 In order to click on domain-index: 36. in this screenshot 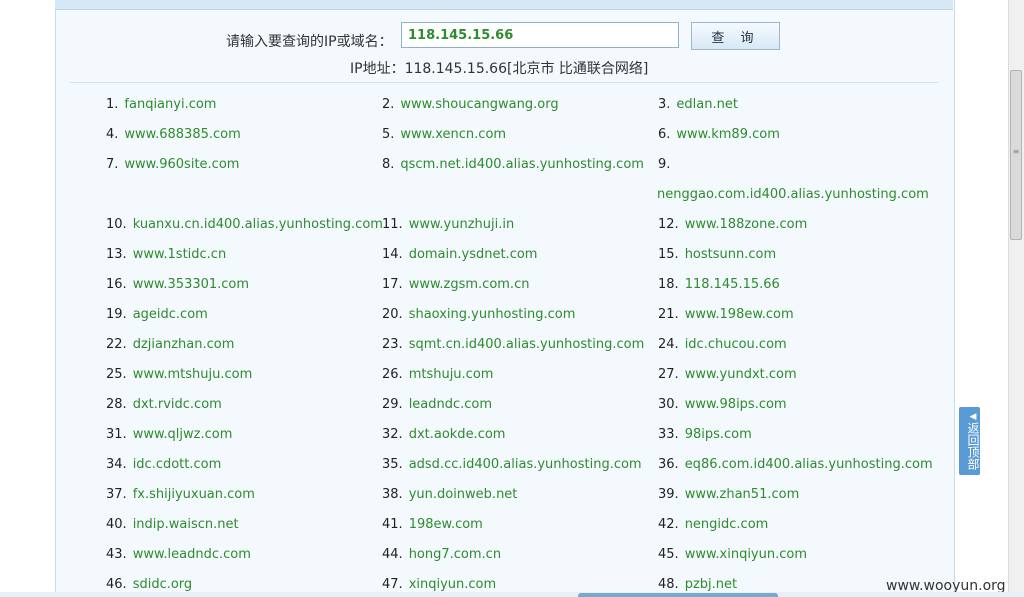, I will do `click(668, 464)`.